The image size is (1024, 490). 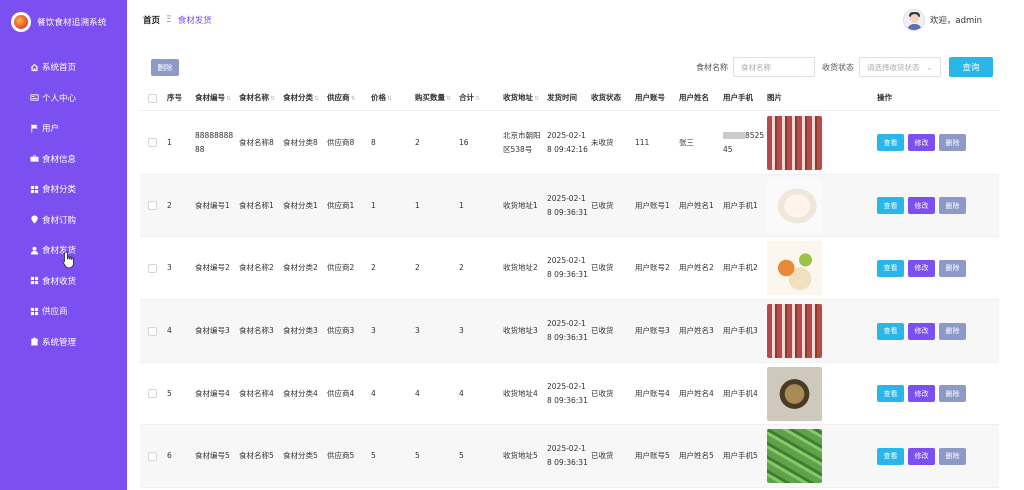 What do you see at coordinates (740, 455) in the screenshot?
I see `cell-phone: 用户手机5` at bounding box center [740, 455].